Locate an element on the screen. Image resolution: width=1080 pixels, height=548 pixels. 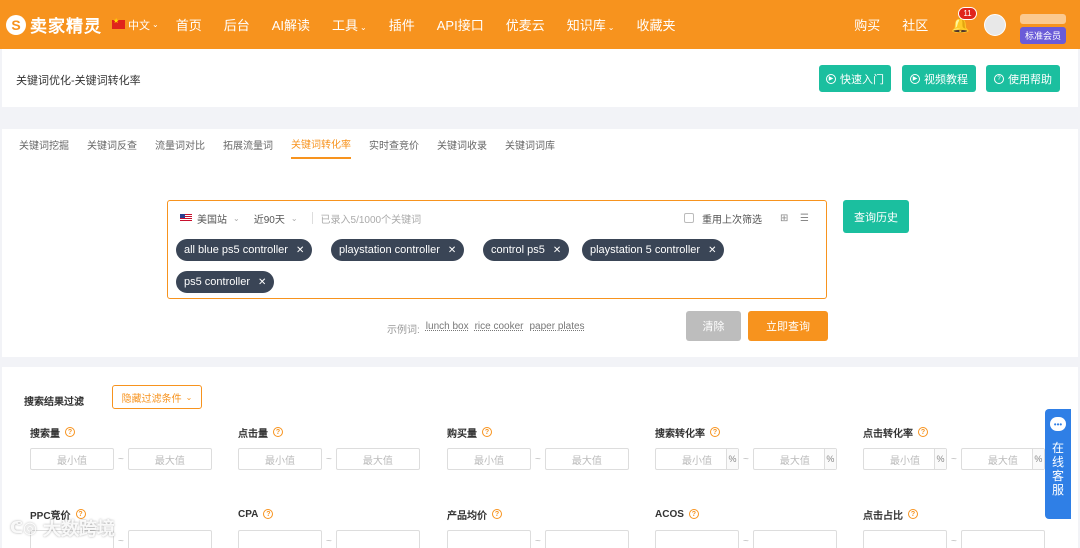
quick-start-button: ▶ 快速入门 is located at coordinates (855, 78).